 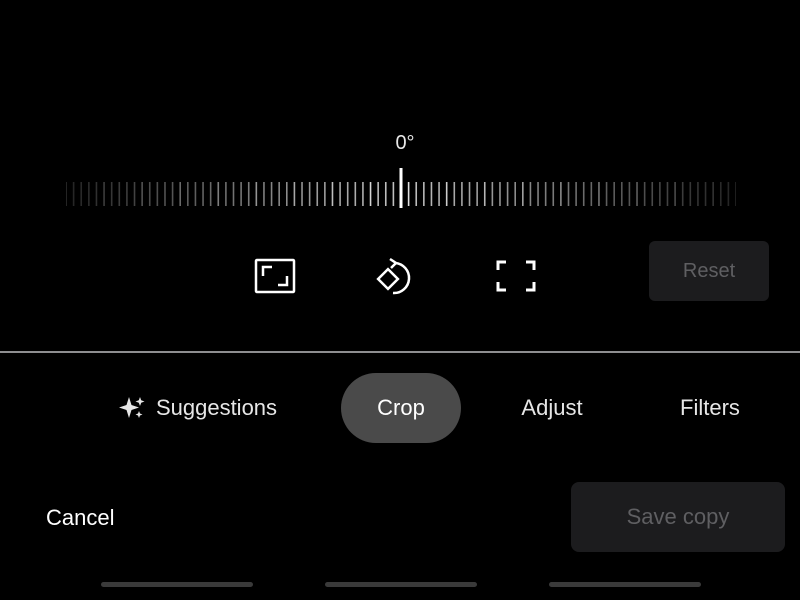 I want to click on rotation-angle-label: 0°, so click(x=405, y=143).